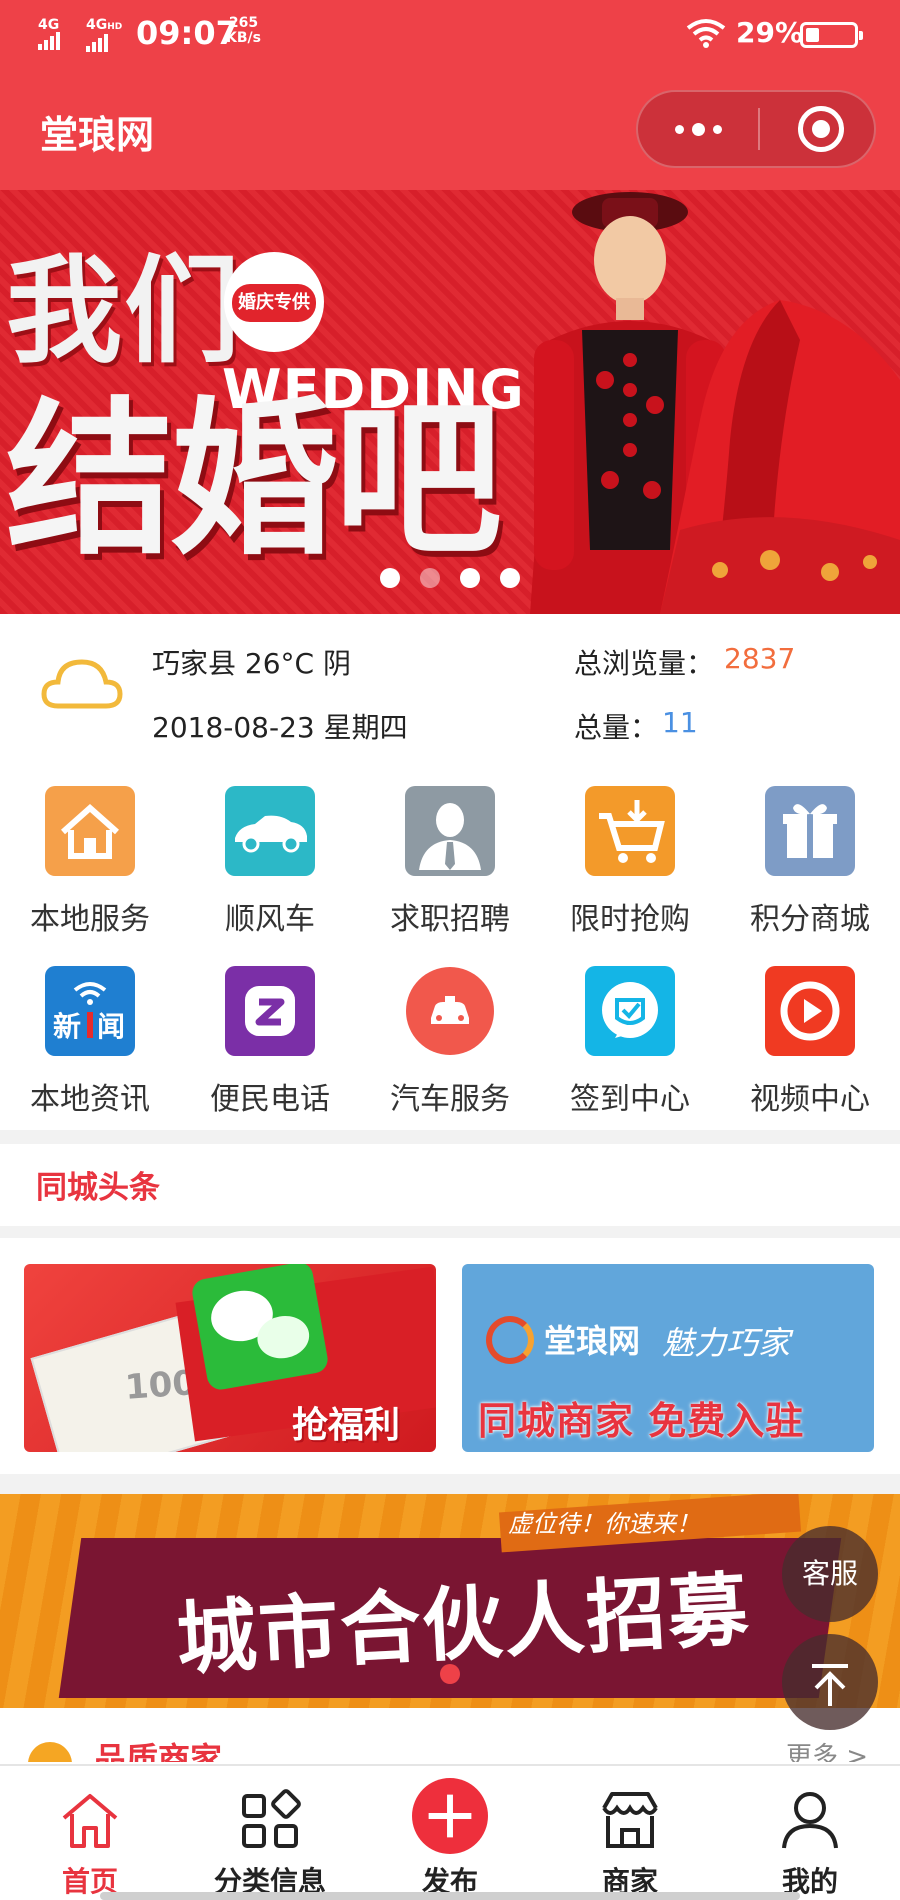  What do you see at coordinates (630, 1833) in the screenshot?
I see `tab-shop: 商家` at bounding box center [630, 1833].